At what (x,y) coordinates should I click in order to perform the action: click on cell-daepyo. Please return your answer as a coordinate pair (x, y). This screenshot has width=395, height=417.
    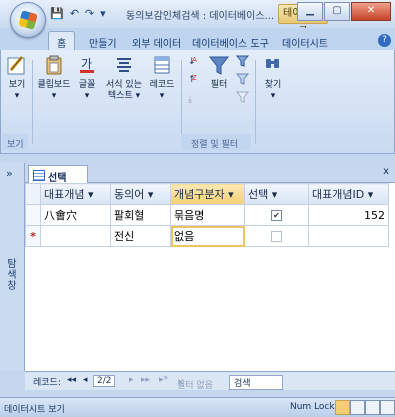
    Looking at the image, I should click on (75, 236).